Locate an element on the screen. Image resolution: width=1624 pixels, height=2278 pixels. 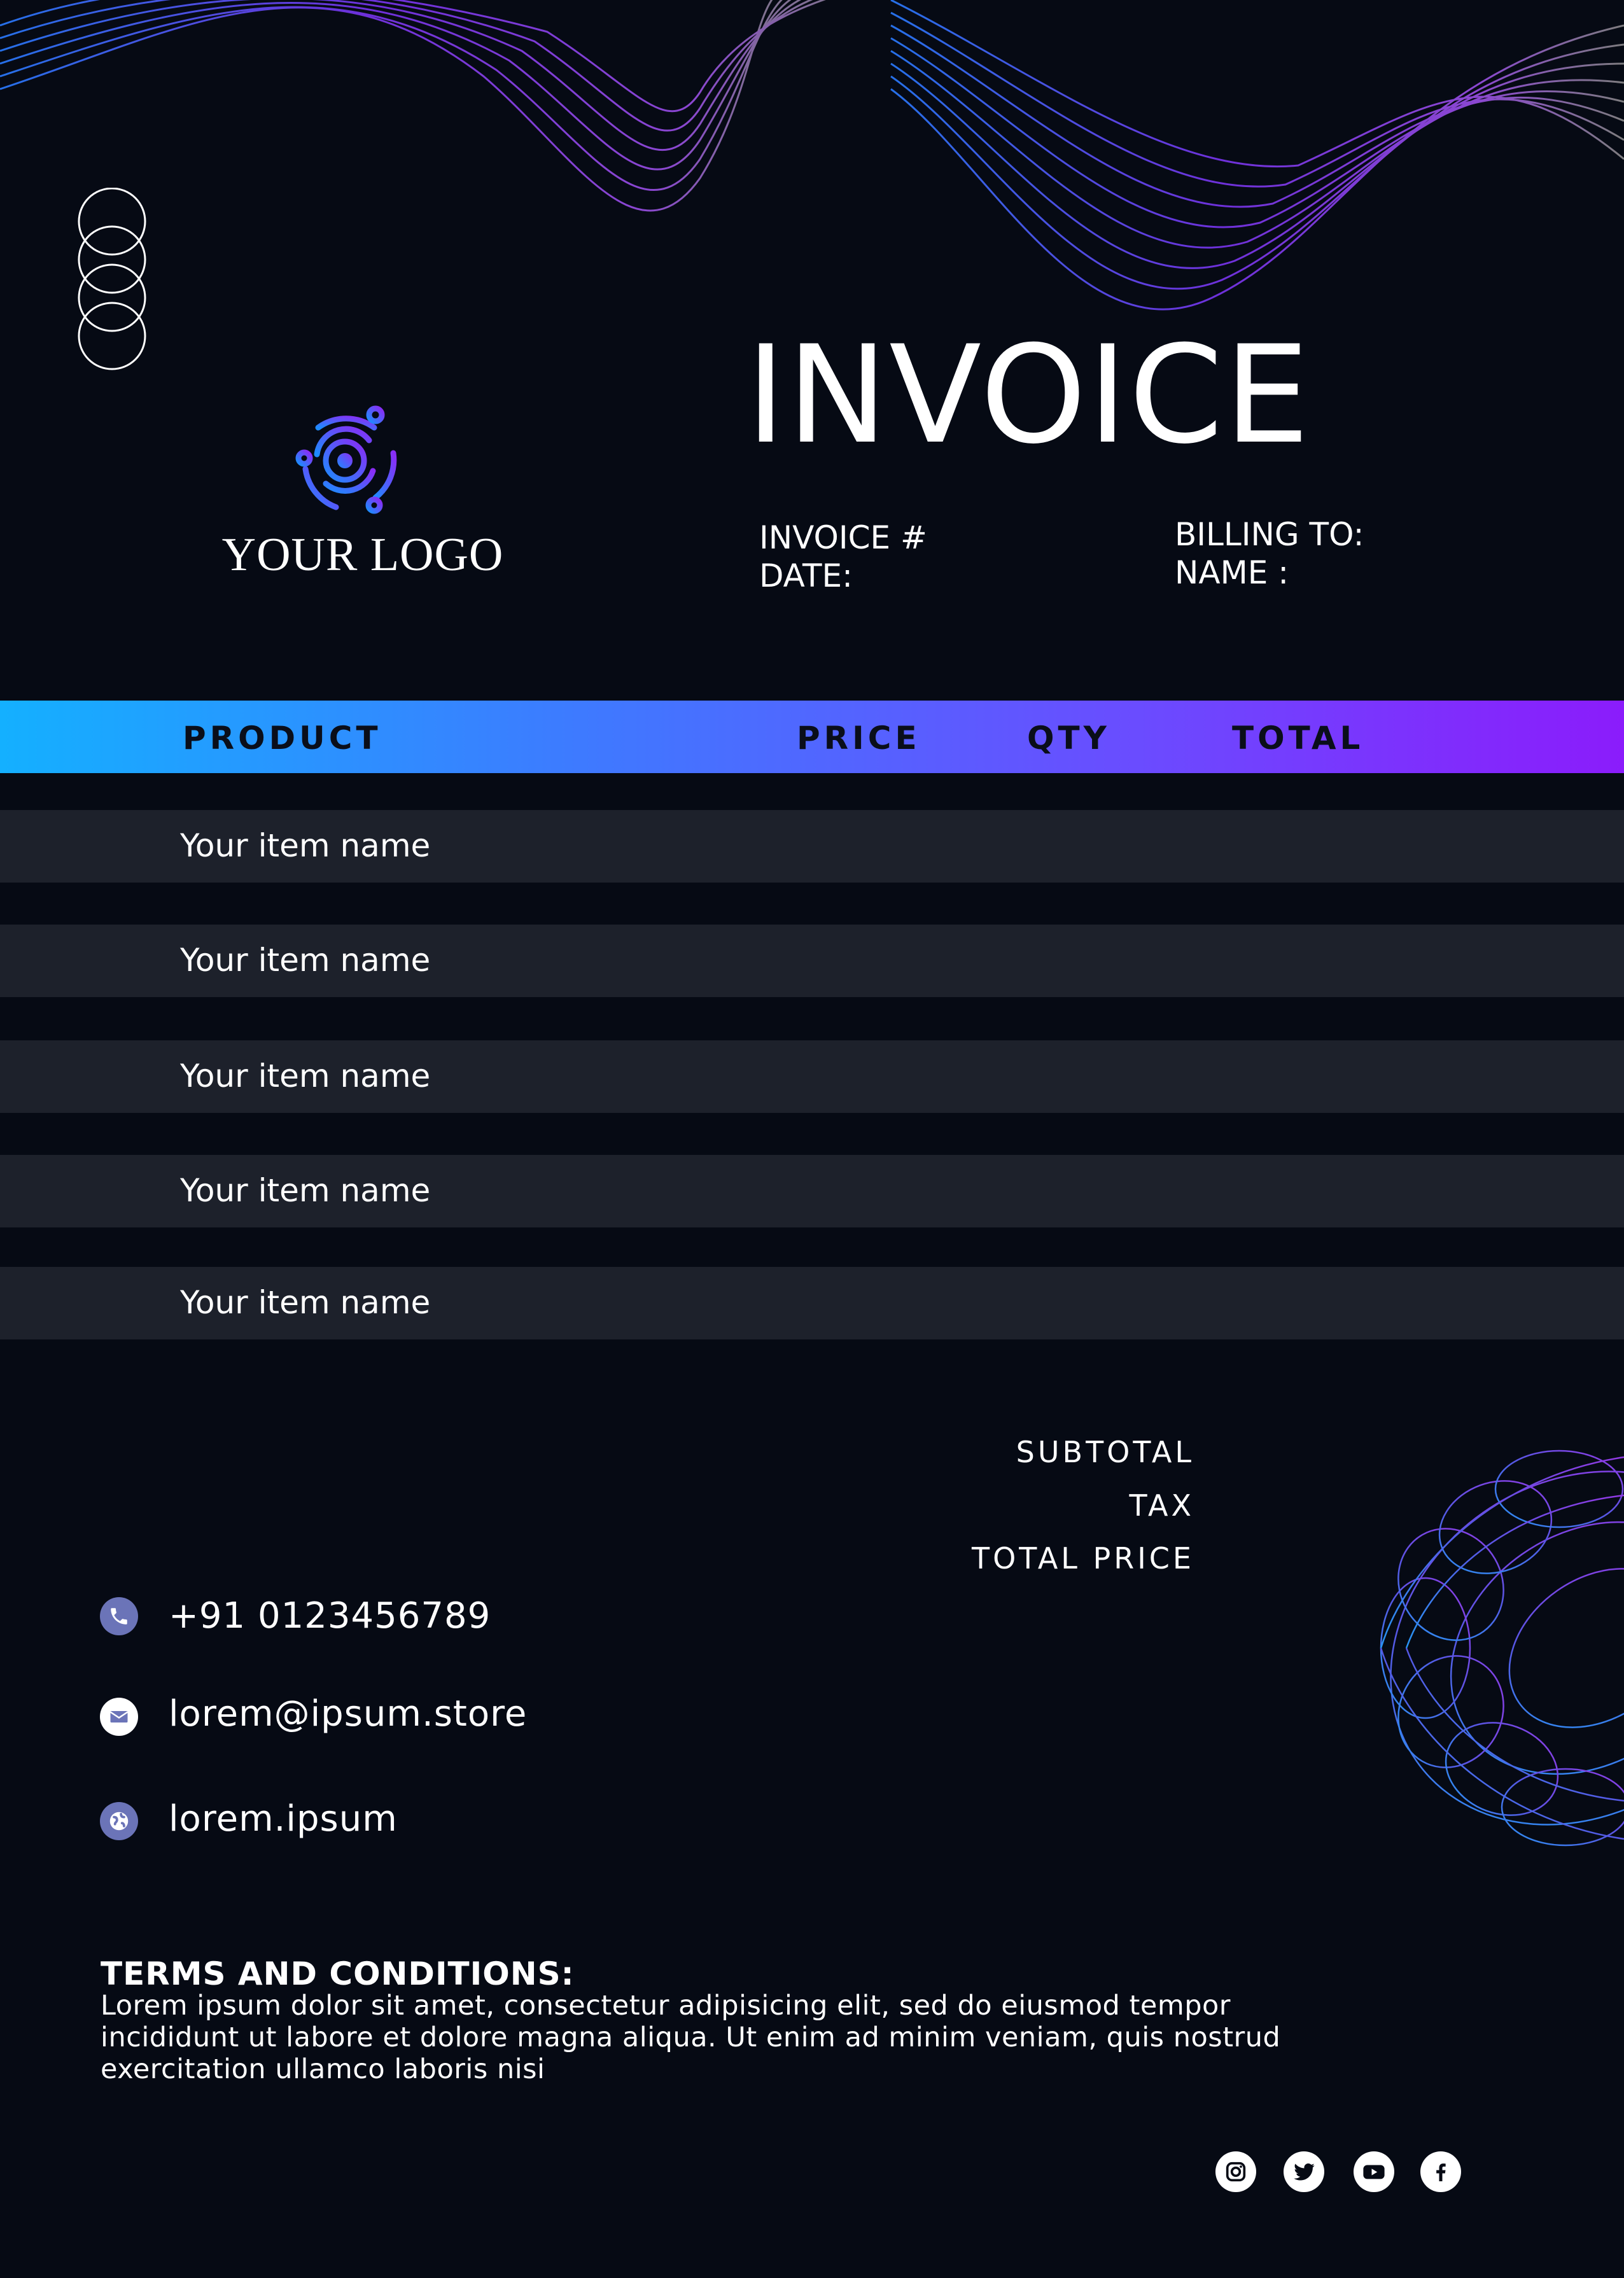
total-price-label: TOTAL PRICE is located at coordinates (1082, 1558).